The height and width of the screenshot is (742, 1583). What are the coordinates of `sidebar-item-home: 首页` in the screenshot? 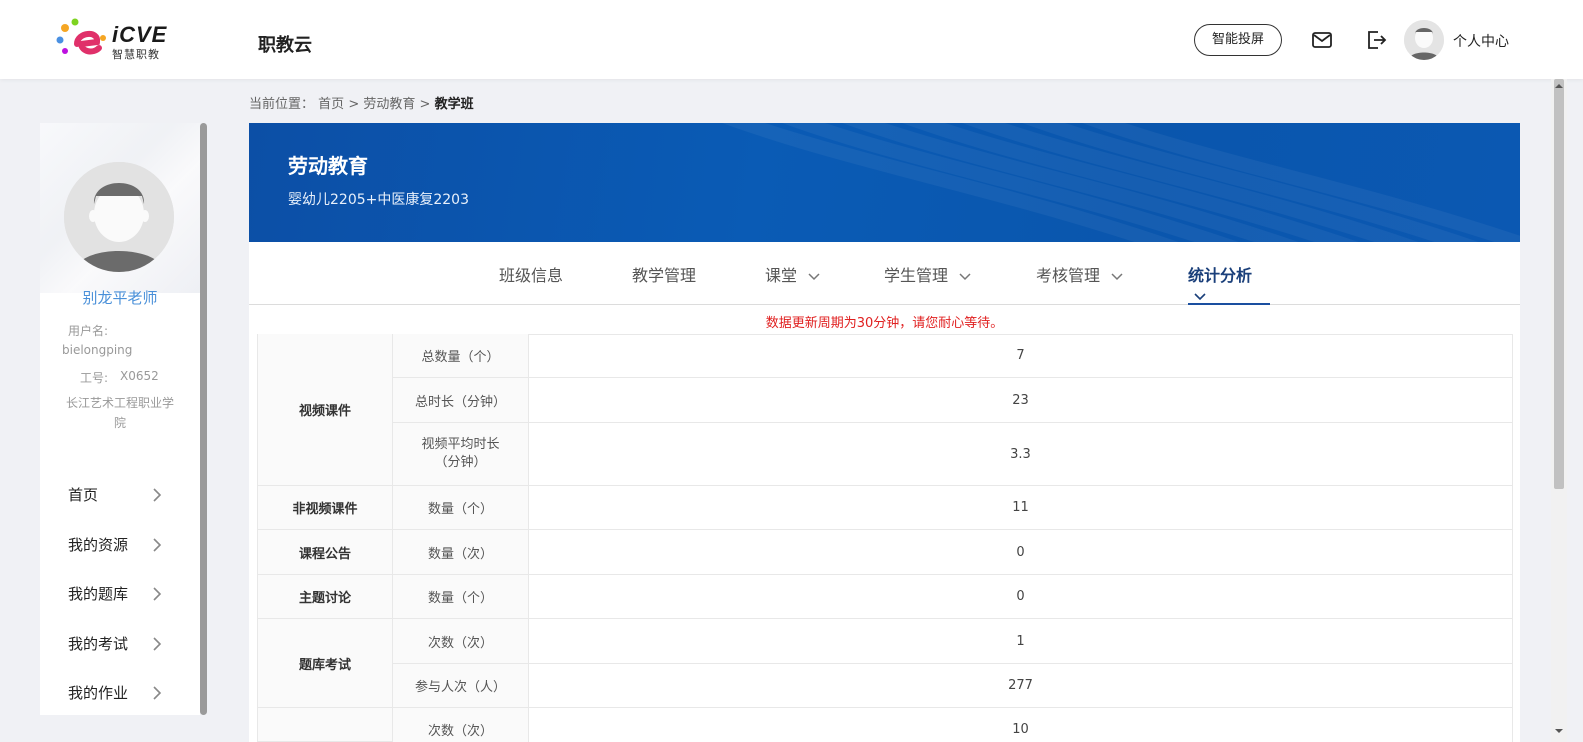 It's located at (118, 496).